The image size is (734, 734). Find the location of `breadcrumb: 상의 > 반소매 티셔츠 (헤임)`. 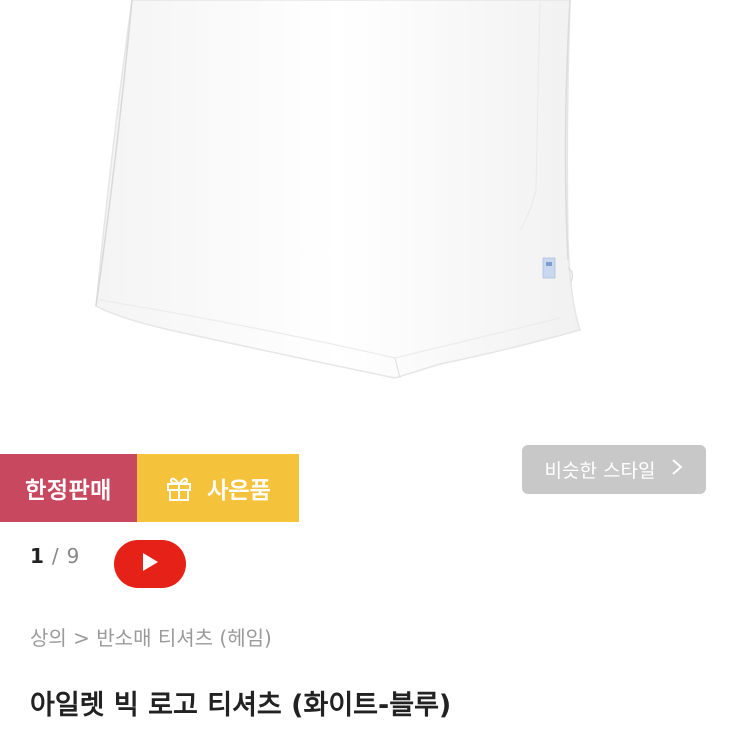

breadcrumb: 상의 > 반소매 티셔츠 (헤임) is located at coordinates (151, 636).